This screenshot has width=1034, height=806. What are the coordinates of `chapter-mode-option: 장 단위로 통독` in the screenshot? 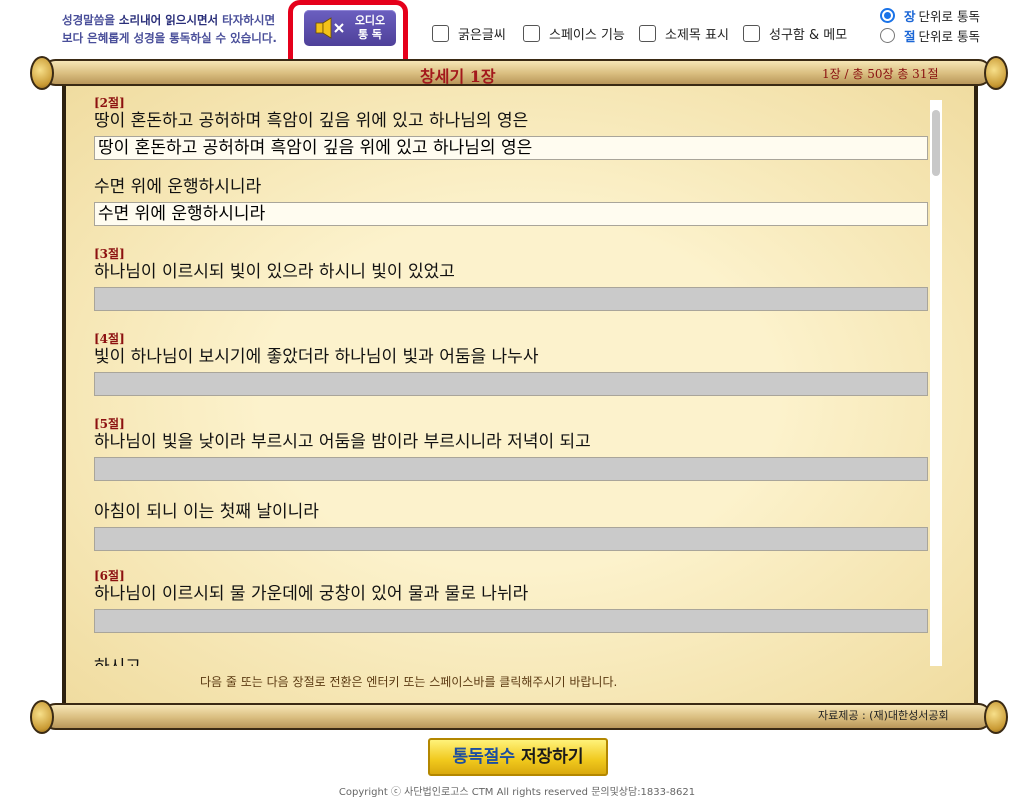 It's located at (930, 15).